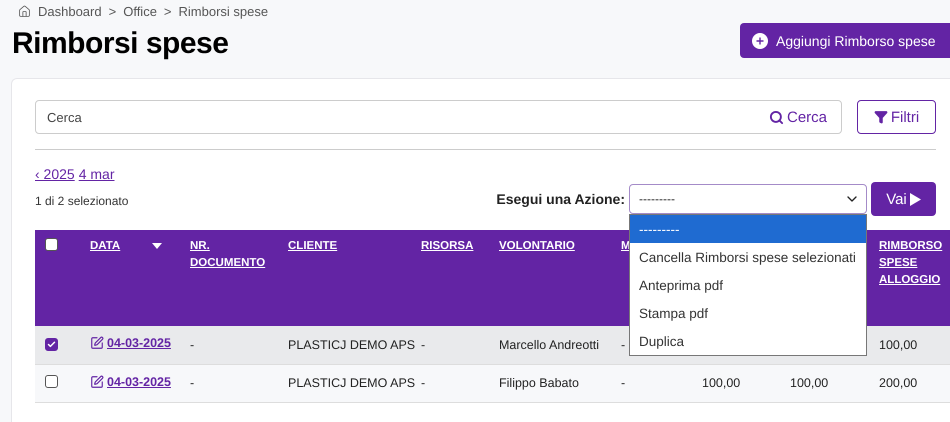 The image size is (950, 422). I want to click on column-header: CLIENTE, so click(313, 246).